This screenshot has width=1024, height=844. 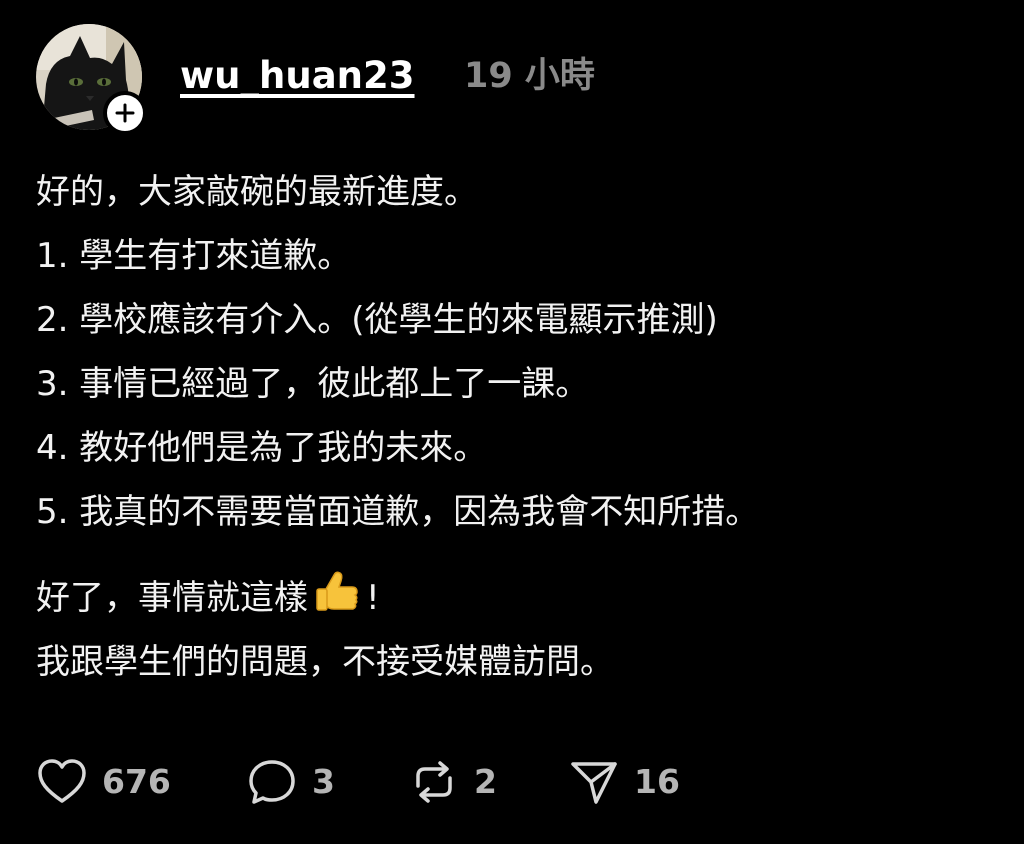 What do you see at coordinates (297, 76) in the screenshot?
I see `username-link: wu_huan23` at bounding box center [297, 76].